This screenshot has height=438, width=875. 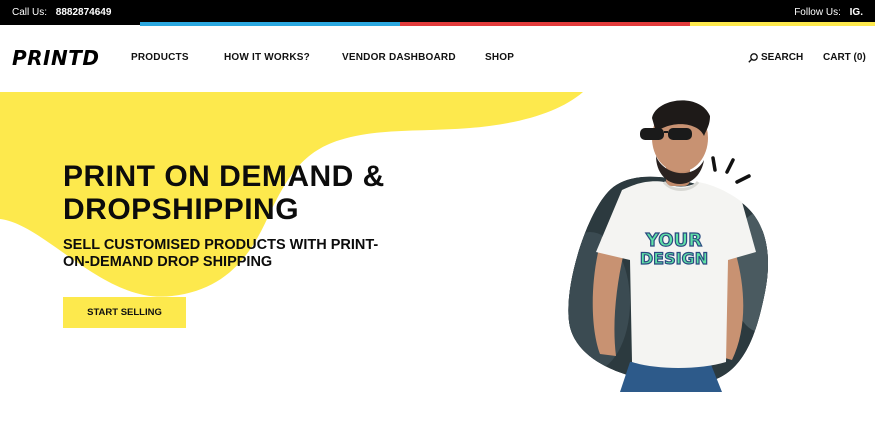 I want to click on call-us: Call Us: 8882874649, so click(x=61, y=12).